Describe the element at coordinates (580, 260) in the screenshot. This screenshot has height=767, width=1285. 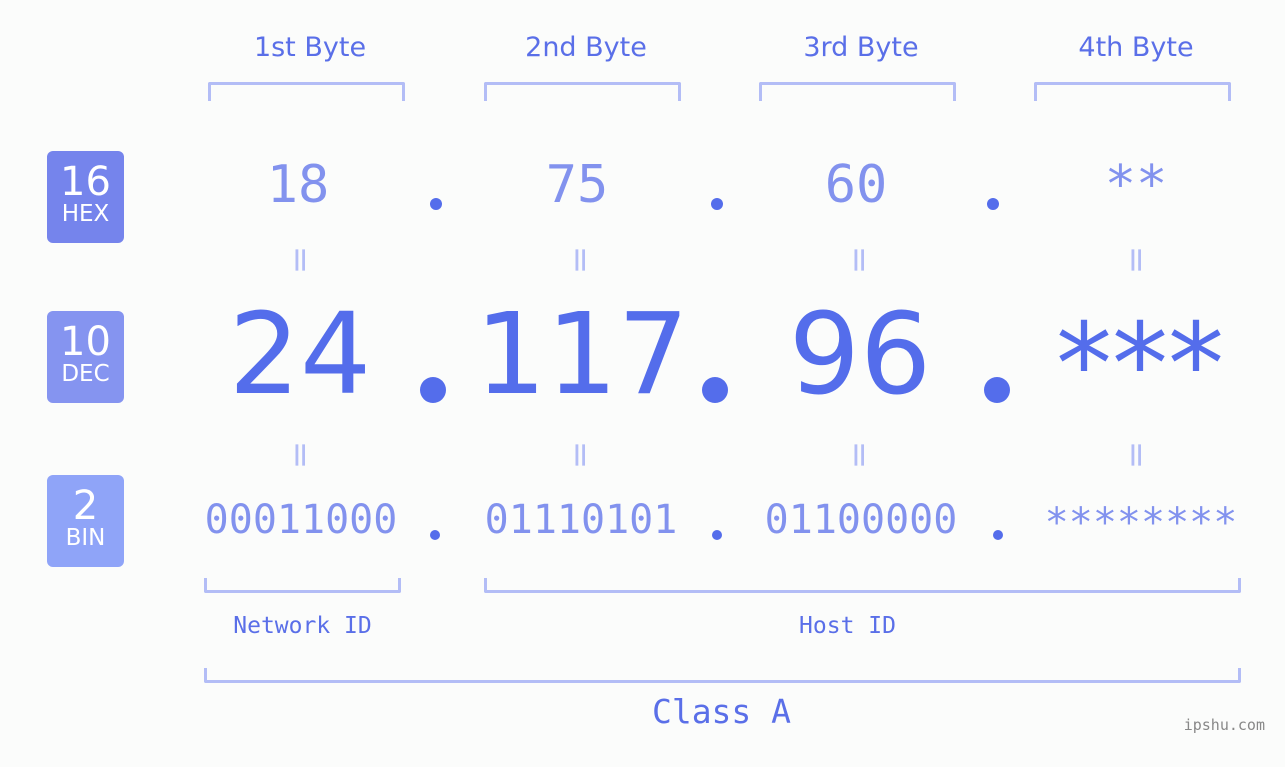
I see `equals-hex-dec-2: =` at that location.